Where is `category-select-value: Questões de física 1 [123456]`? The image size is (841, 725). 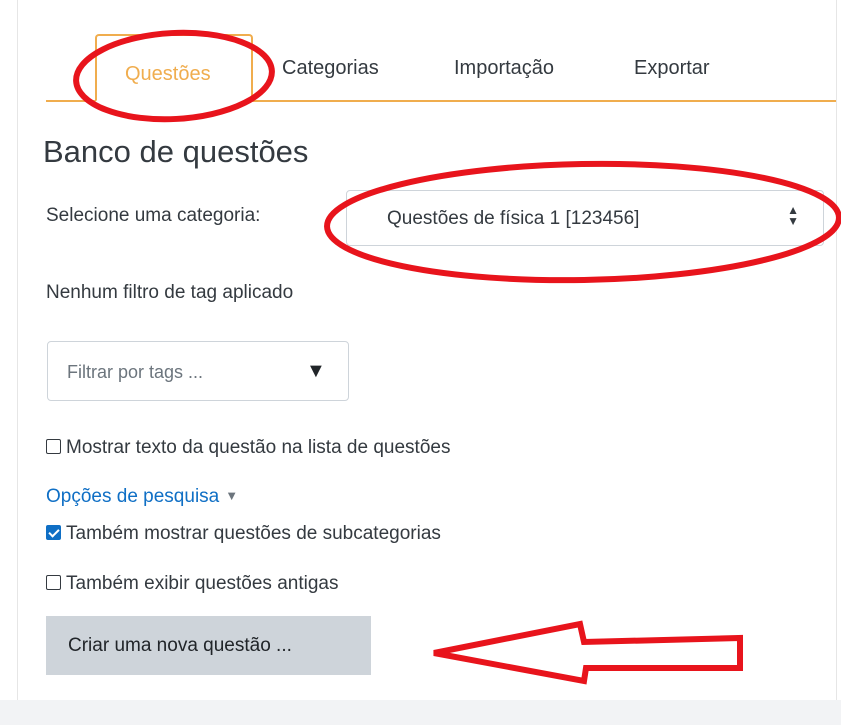
category-select-value: Questões de física 1 [123456] is located at coordinates (513, 218).